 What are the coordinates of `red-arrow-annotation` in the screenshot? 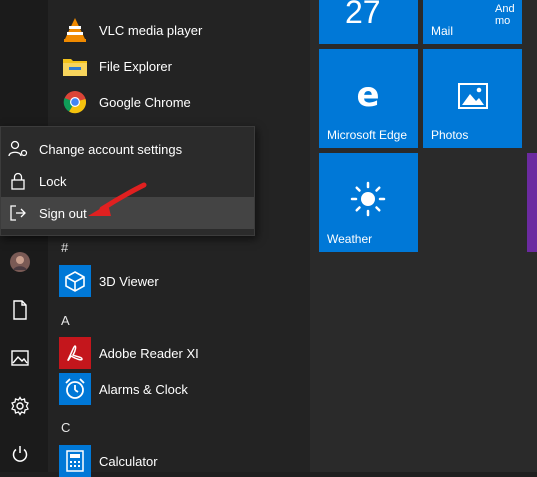 It's located at (117, 204).